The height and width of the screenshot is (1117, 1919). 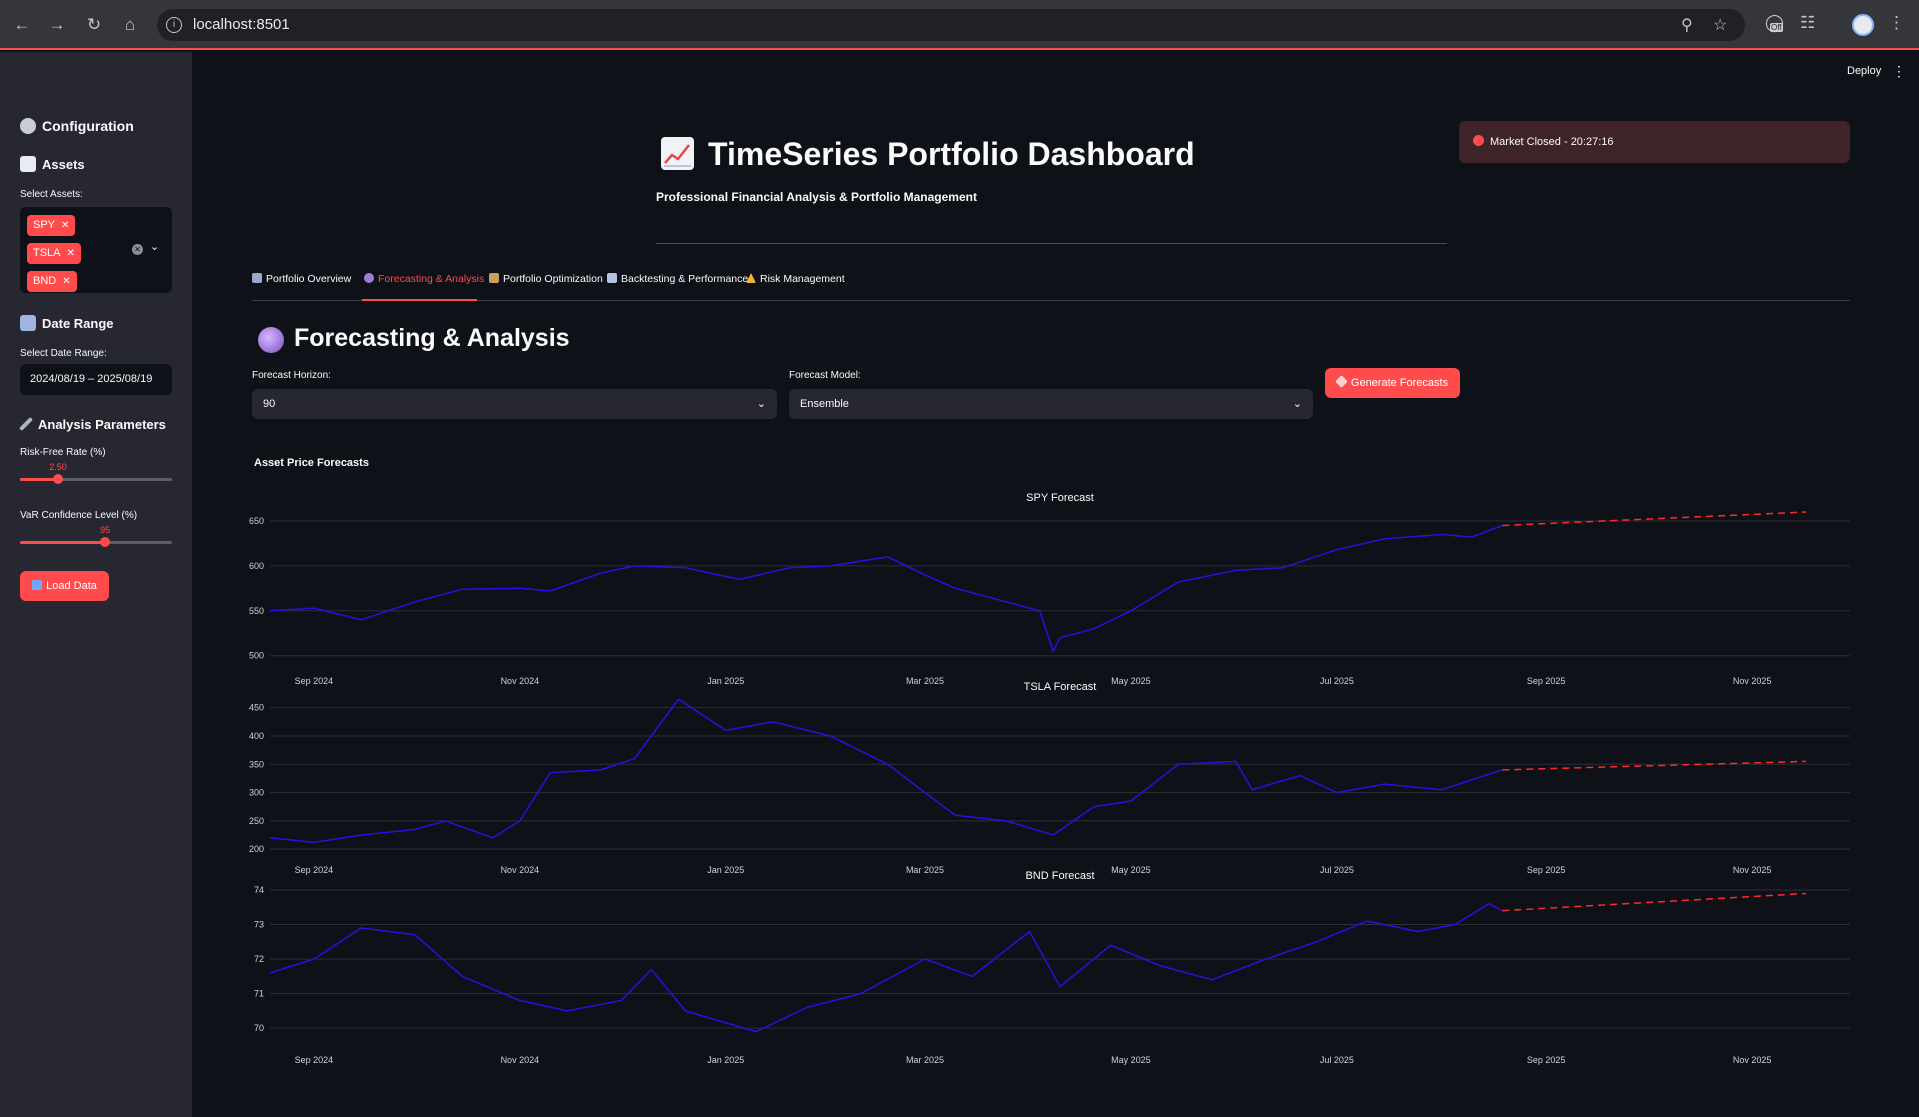 I want to click on extensions-puzzle-icon: ☷, so click(x=1807, y=23).